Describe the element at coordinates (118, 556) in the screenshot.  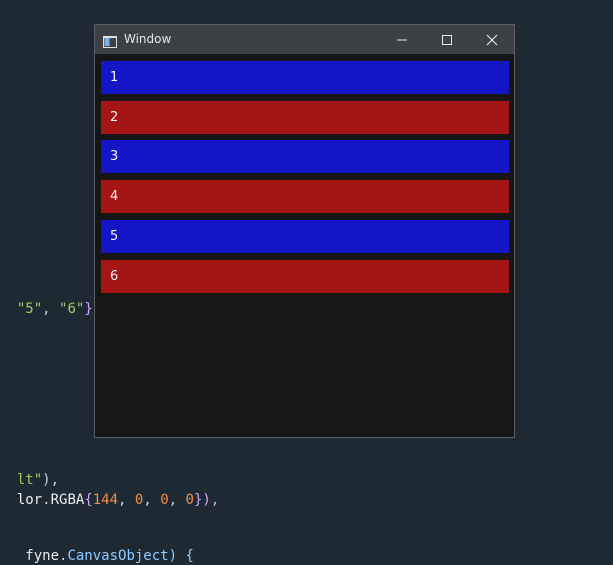
I see `code-type: CanvasObject` at that location.